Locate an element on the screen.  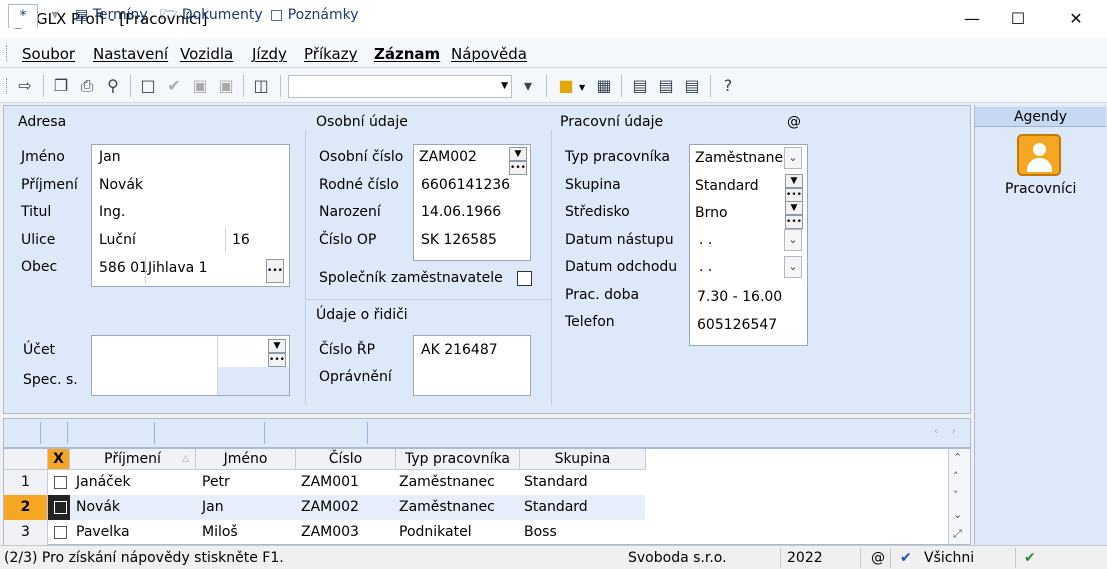
person-icon is located at coordinates (1039, 155).